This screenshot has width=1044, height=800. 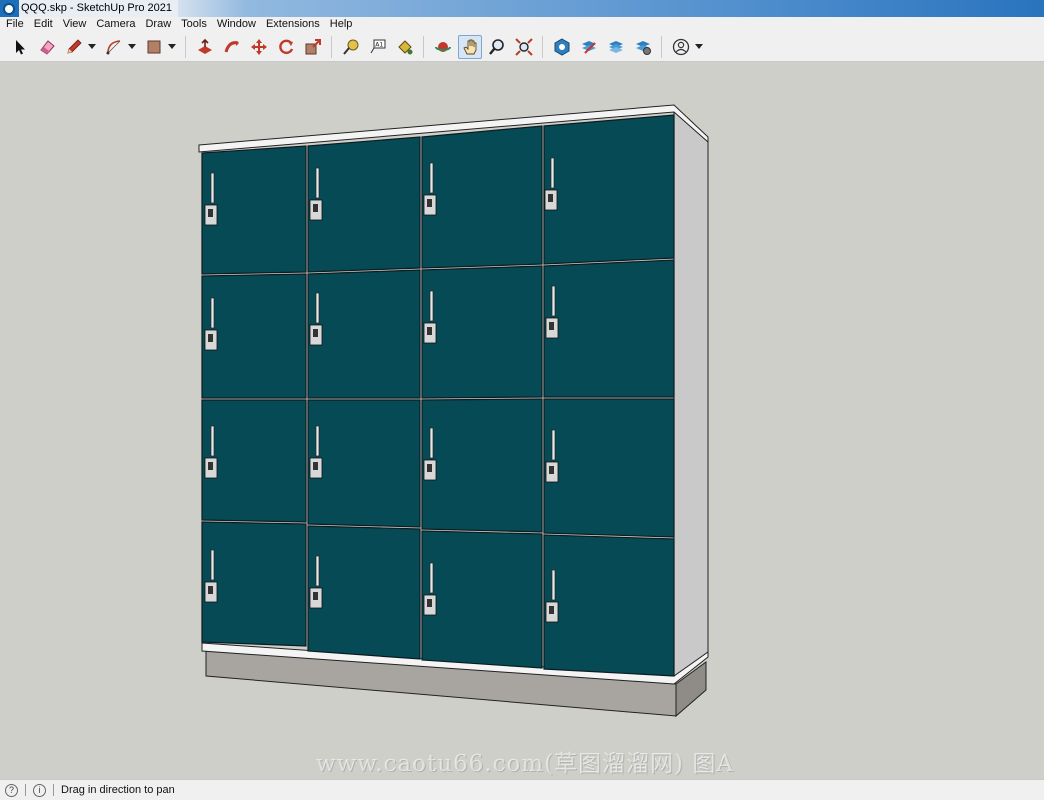 What do you see at coordinates (469, 46) in the screenshot?
I see `pan-icon` at bounding box center [469, 46].